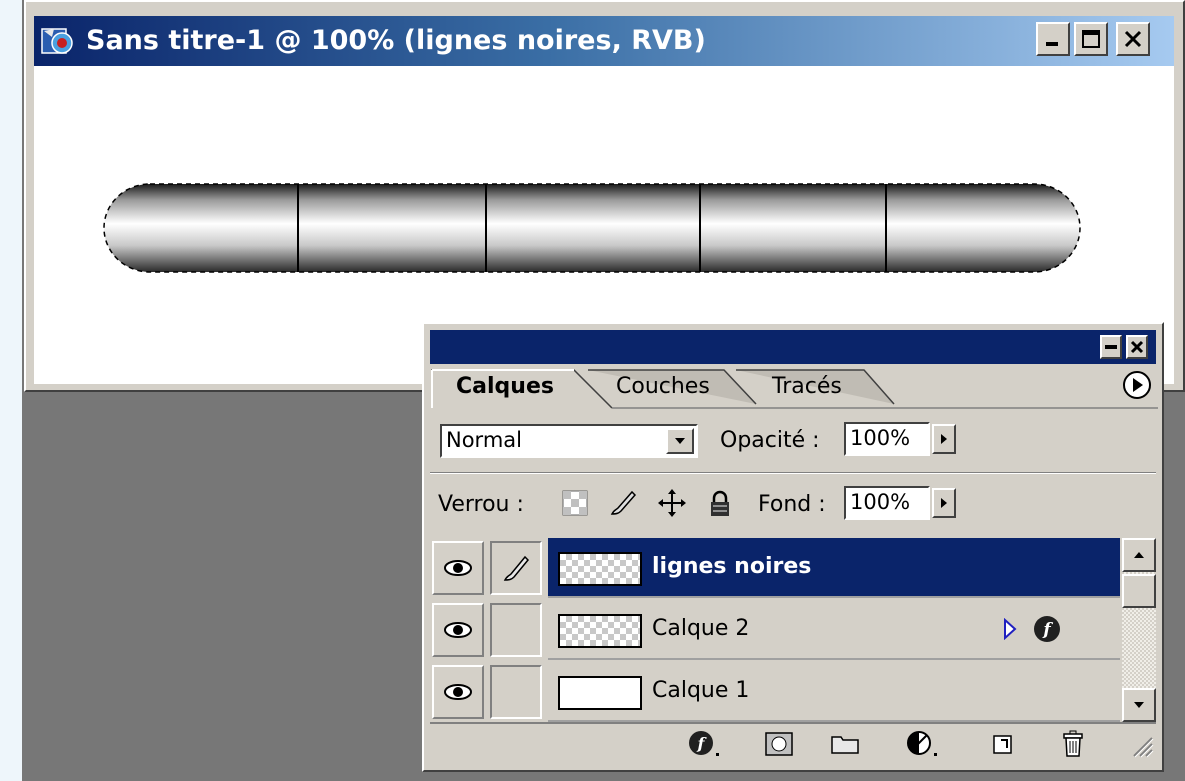  I want to click on layer-list: lignes noires Calque 2 f Calque 1, so click(775, 630).